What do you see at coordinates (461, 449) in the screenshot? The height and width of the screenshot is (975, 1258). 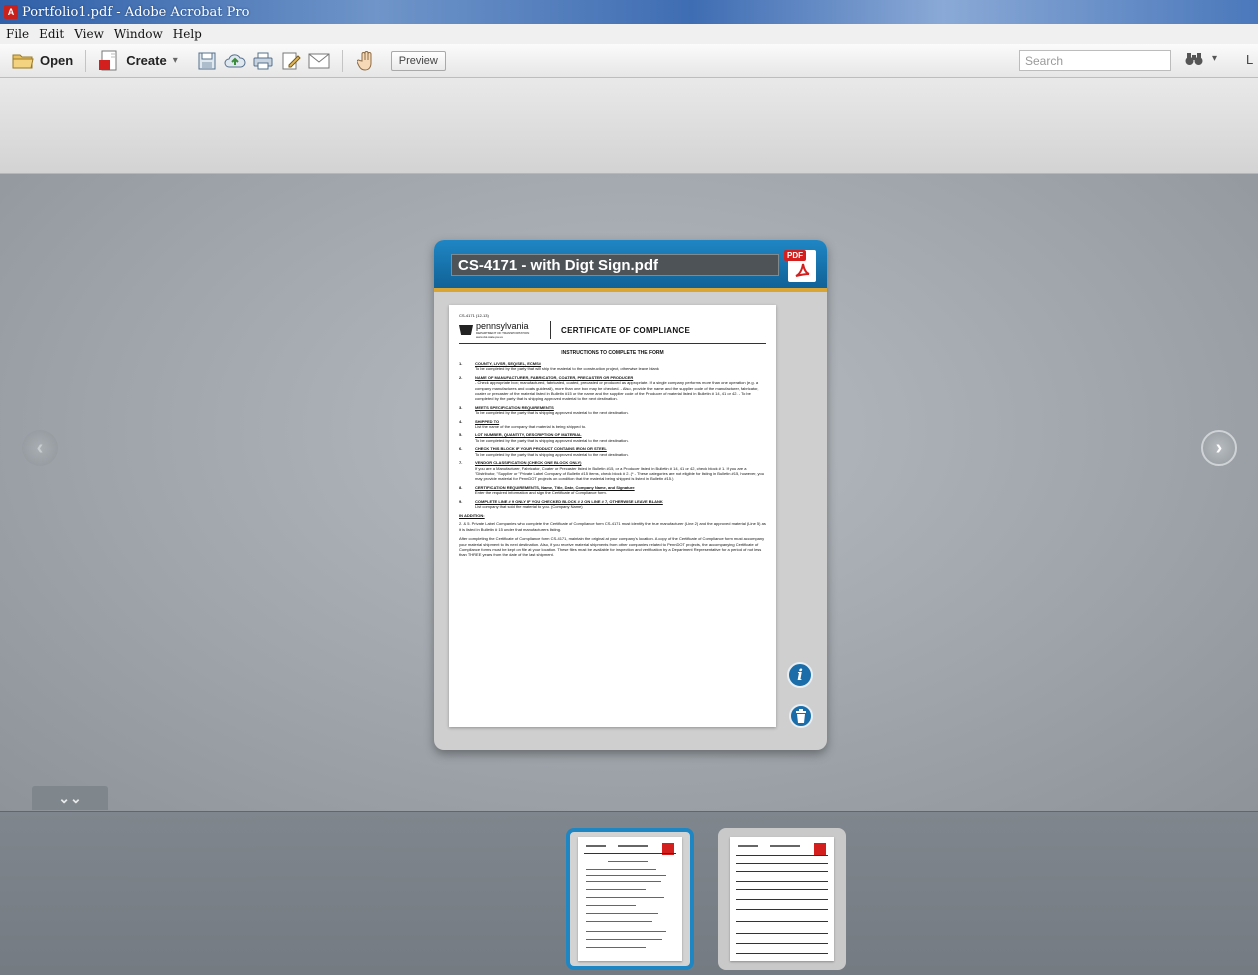 I see `item-number: 6.` at bounding box center [461, 449].